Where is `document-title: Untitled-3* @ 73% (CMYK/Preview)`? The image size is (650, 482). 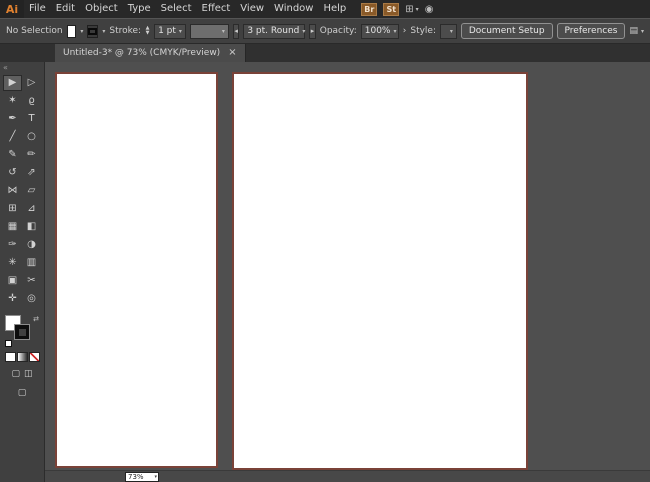
document-title: Untitled-3* @ 73% (CMYK/Preview) is located at coordinates (142, 53).